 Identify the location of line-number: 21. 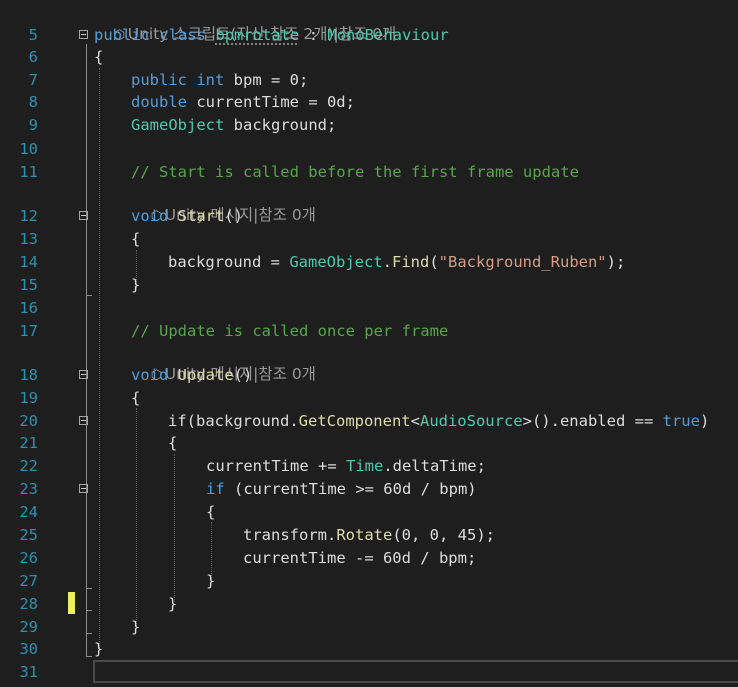
(28, 443).